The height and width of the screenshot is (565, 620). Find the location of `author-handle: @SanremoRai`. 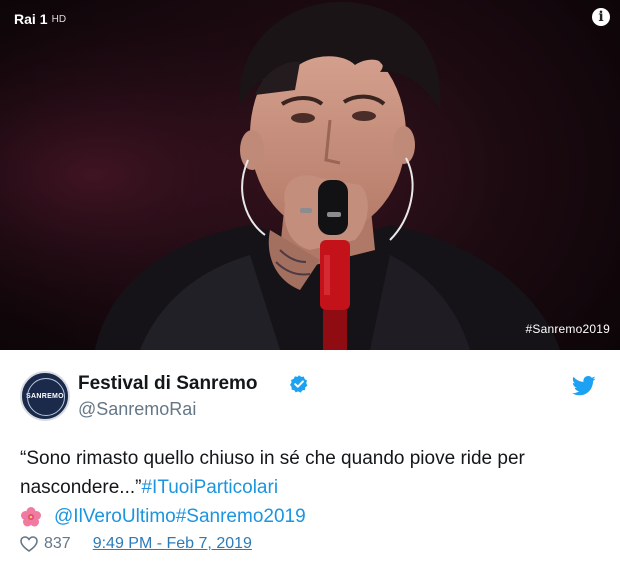

author-handle: @SanremoRai is located at coordinates (137, 409).